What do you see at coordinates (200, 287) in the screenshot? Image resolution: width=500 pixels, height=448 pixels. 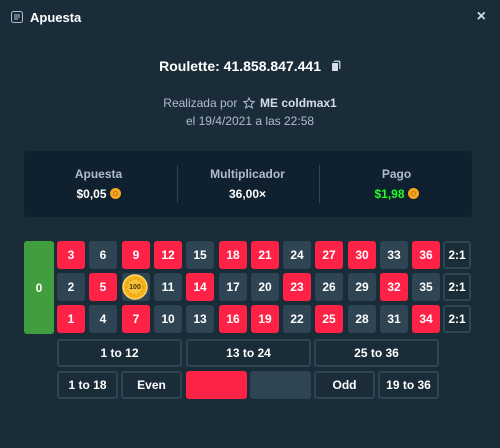 I see `number-14: 14` at bounding box center [200, 287].